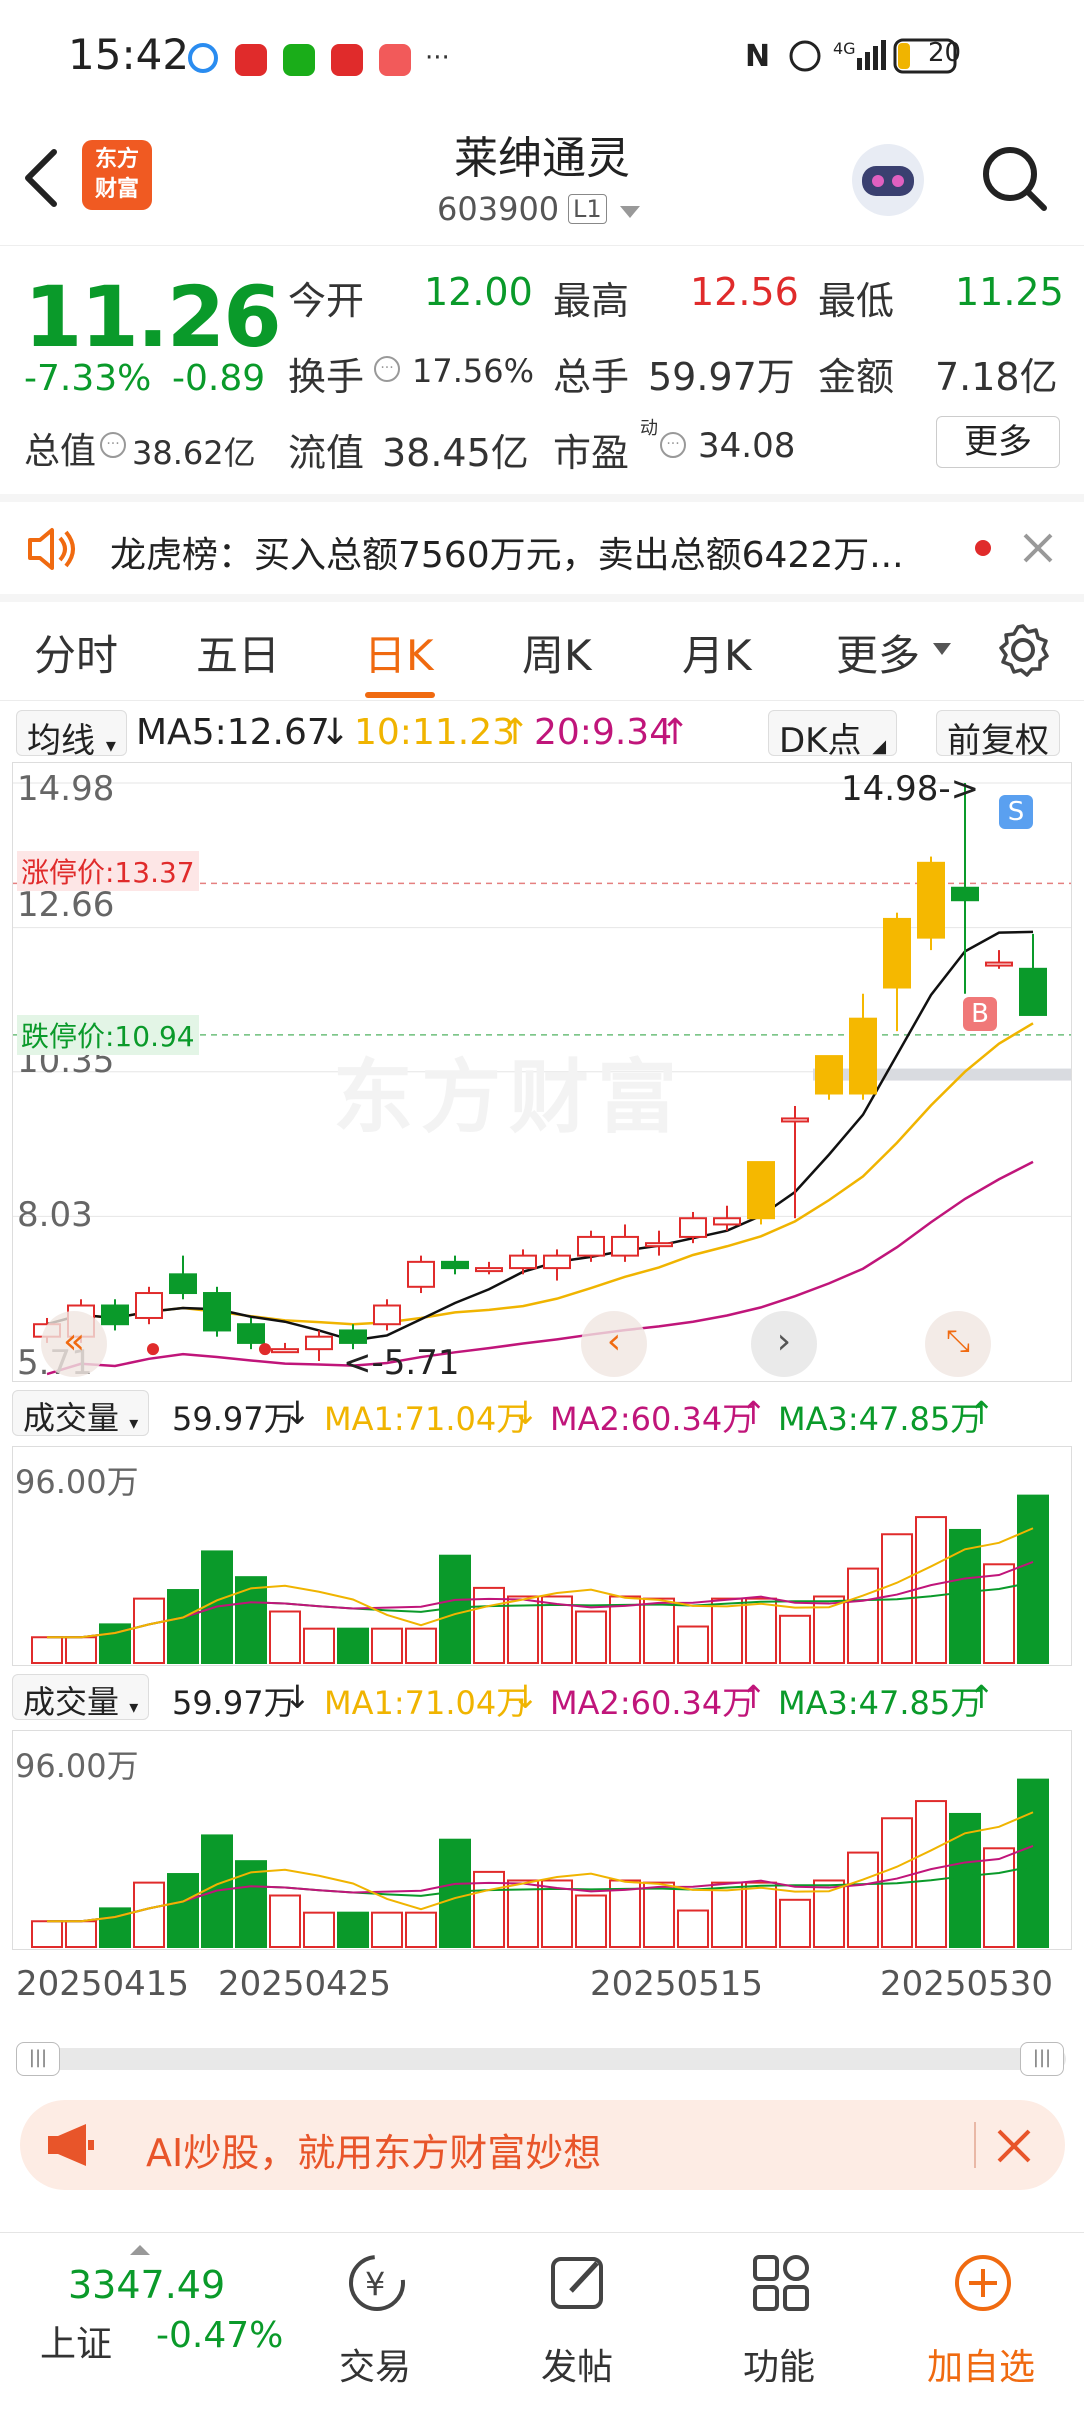  I want to click on trade-yen-icon: ¥, so click(377, 2283).